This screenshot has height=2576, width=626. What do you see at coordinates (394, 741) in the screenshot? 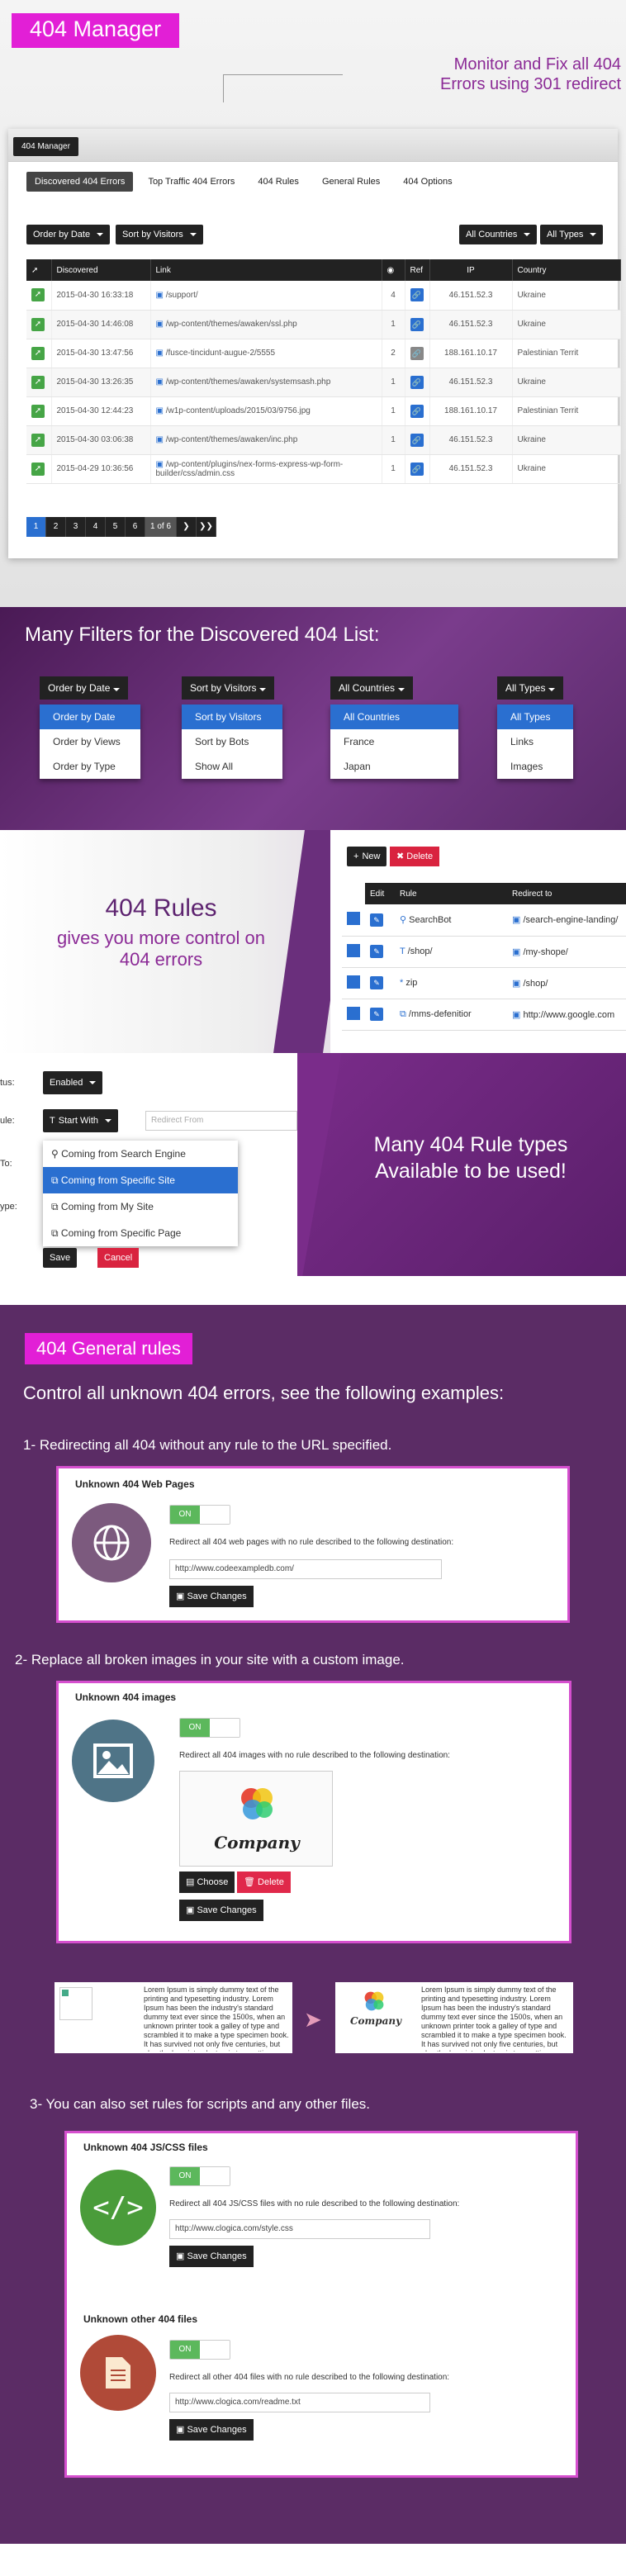
I see `dropdown-option: France` at bounding box center [394, 741].